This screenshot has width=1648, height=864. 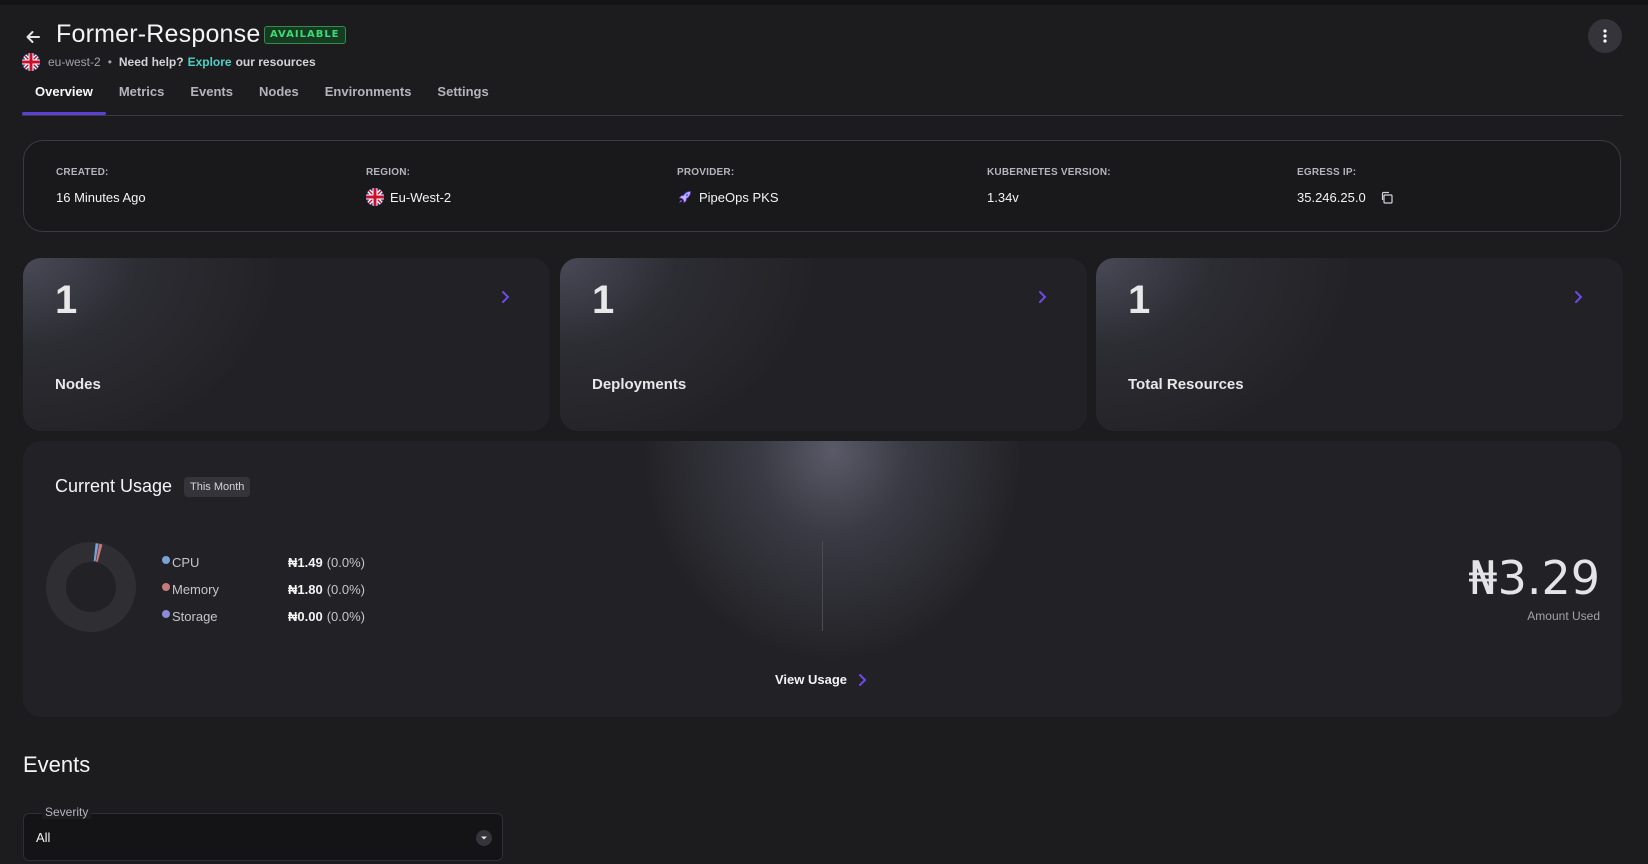 What do you see at coordinates (217, 487) in the screenshot?
I see `period-badge: This Month` at bounding box center [217, 487].